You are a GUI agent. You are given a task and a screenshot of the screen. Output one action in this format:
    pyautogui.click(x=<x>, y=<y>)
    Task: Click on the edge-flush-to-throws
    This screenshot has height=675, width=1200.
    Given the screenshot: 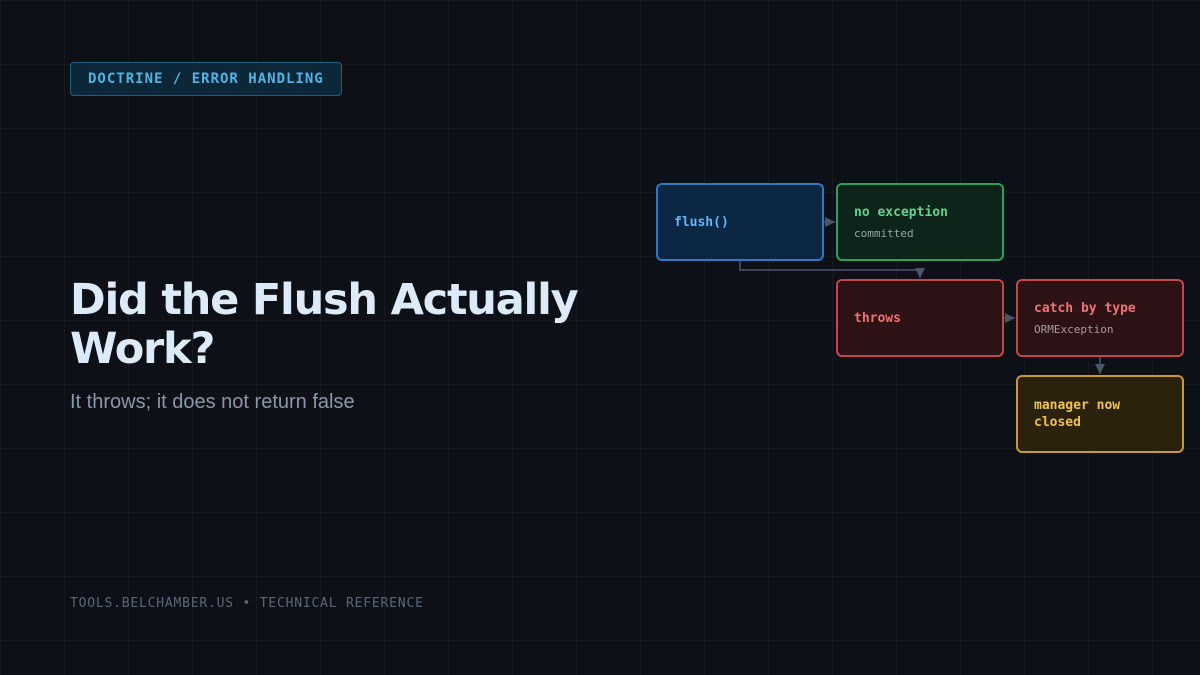 What is the action you would take?
    pyautogui.click(x=832, y=269)
    